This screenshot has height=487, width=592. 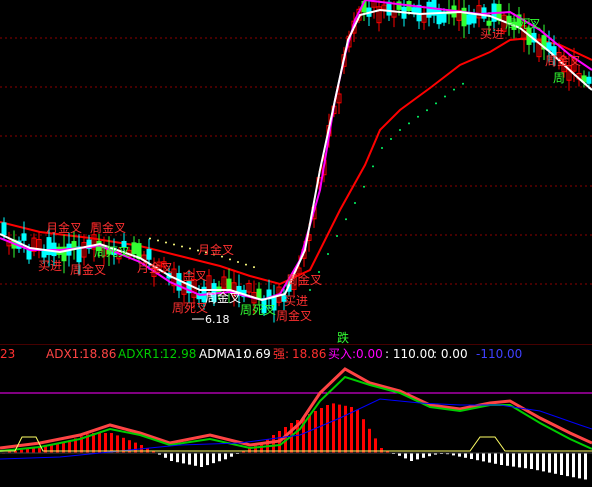 I want to click on level-low: -110.00, so click(x=499, y=354).